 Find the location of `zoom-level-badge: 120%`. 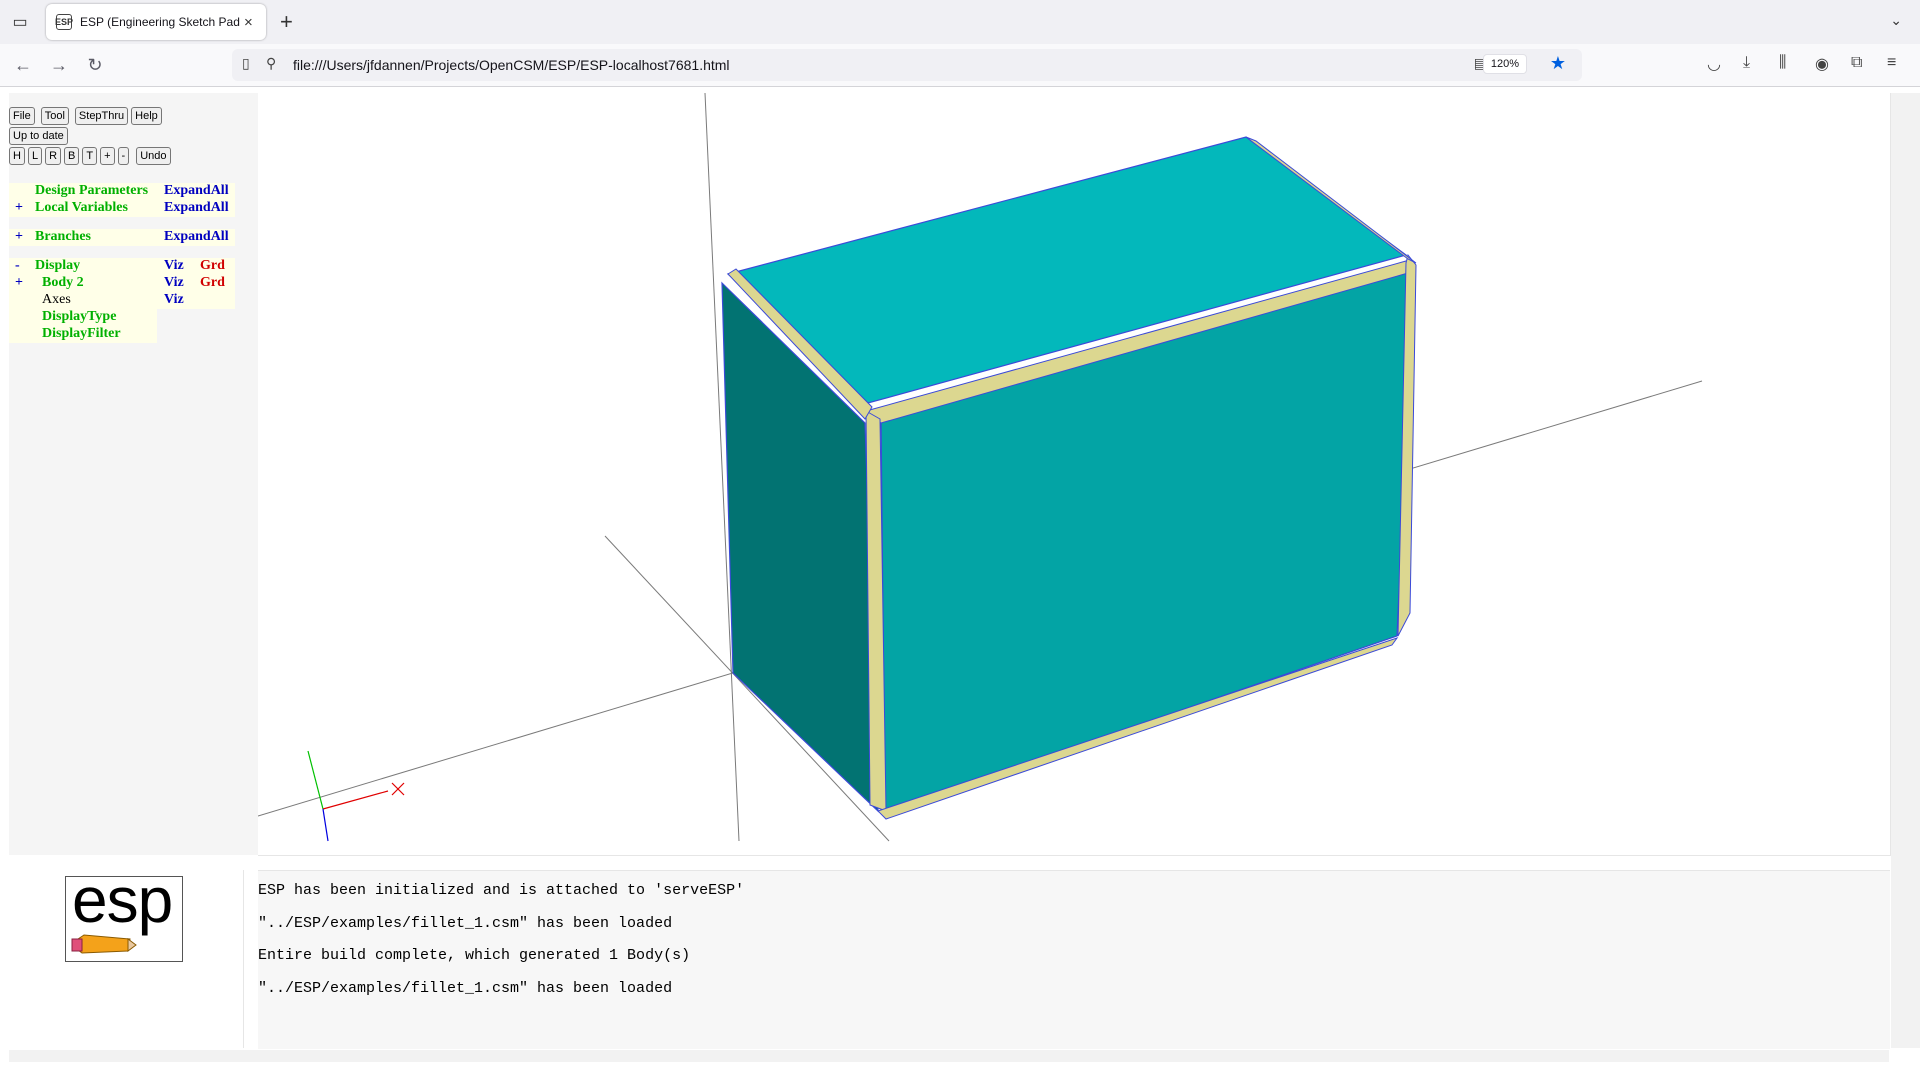

zoom-level-badge: 120% is located at coordinates (1504, 64).